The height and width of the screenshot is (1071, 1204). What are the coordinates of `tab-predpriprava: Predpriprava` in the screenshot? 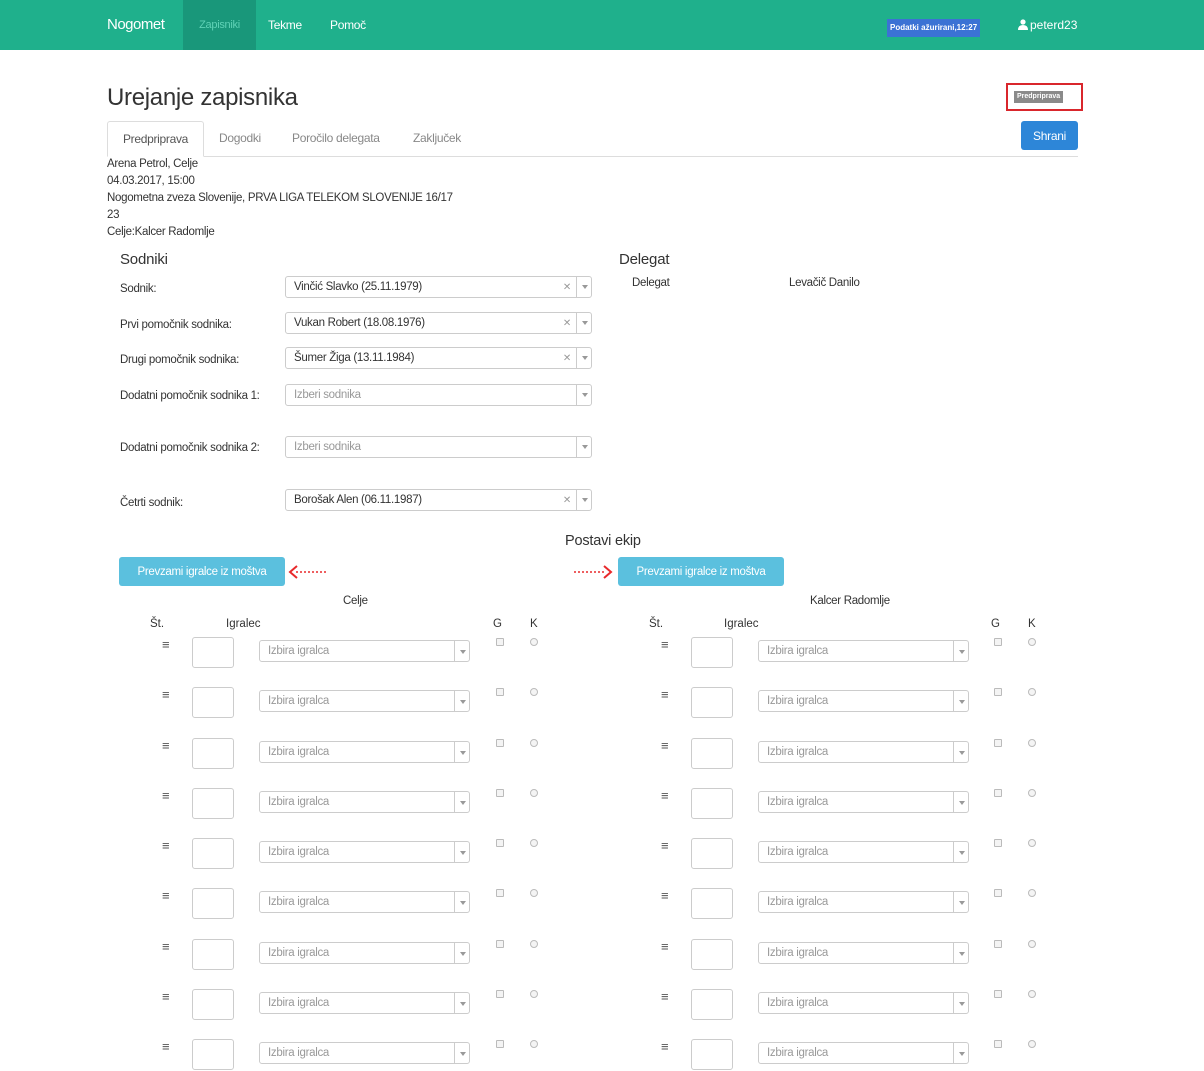 It's located at (155, 139).